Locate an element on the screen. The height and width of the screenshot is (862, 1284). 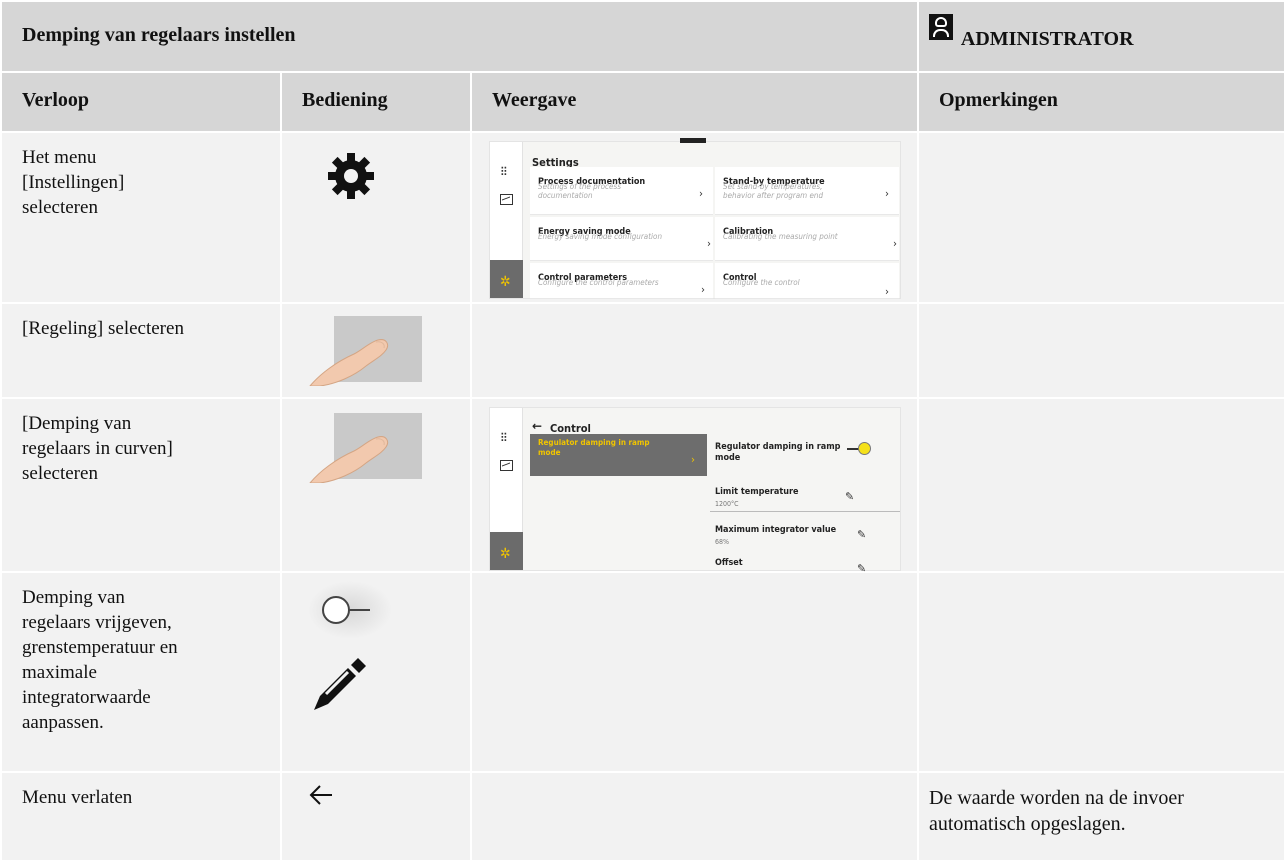
user-icon is located at coordinates (941, 27).